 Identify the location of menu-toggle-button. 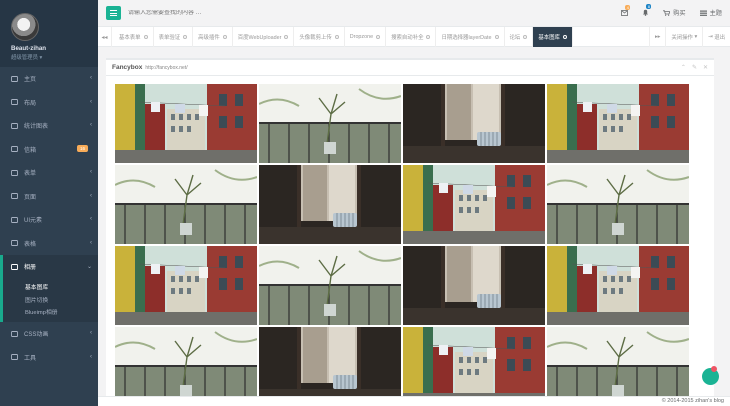
(113, 13).